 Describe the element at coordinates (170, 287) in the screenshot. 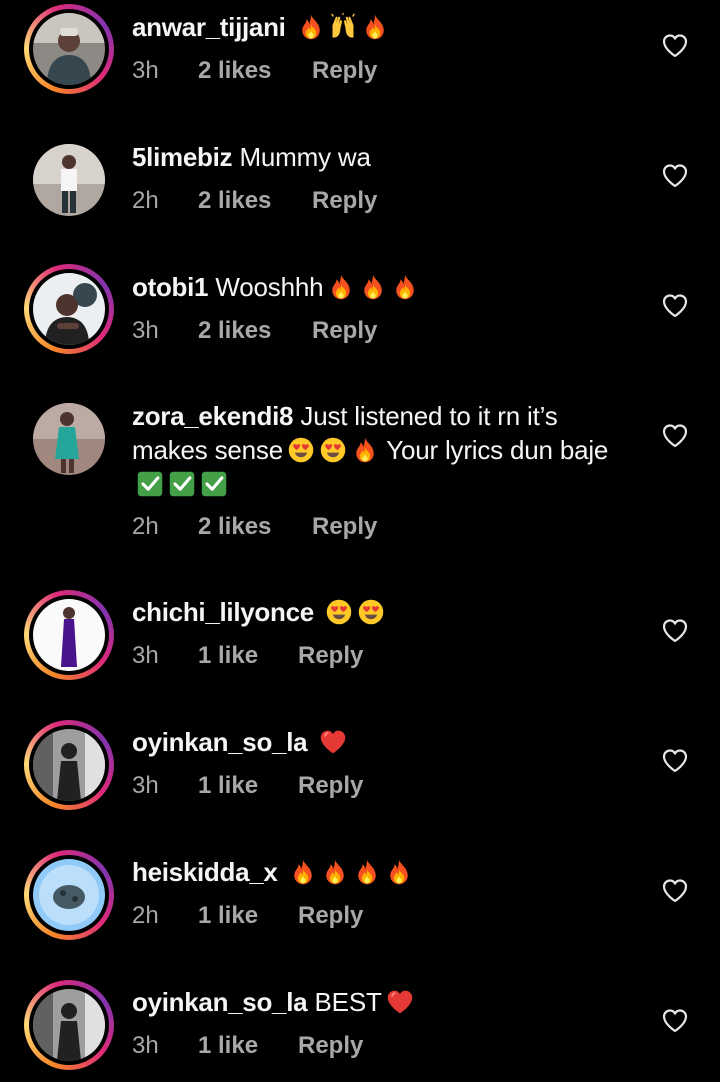

I see `comment-username: otobi1` at that location.